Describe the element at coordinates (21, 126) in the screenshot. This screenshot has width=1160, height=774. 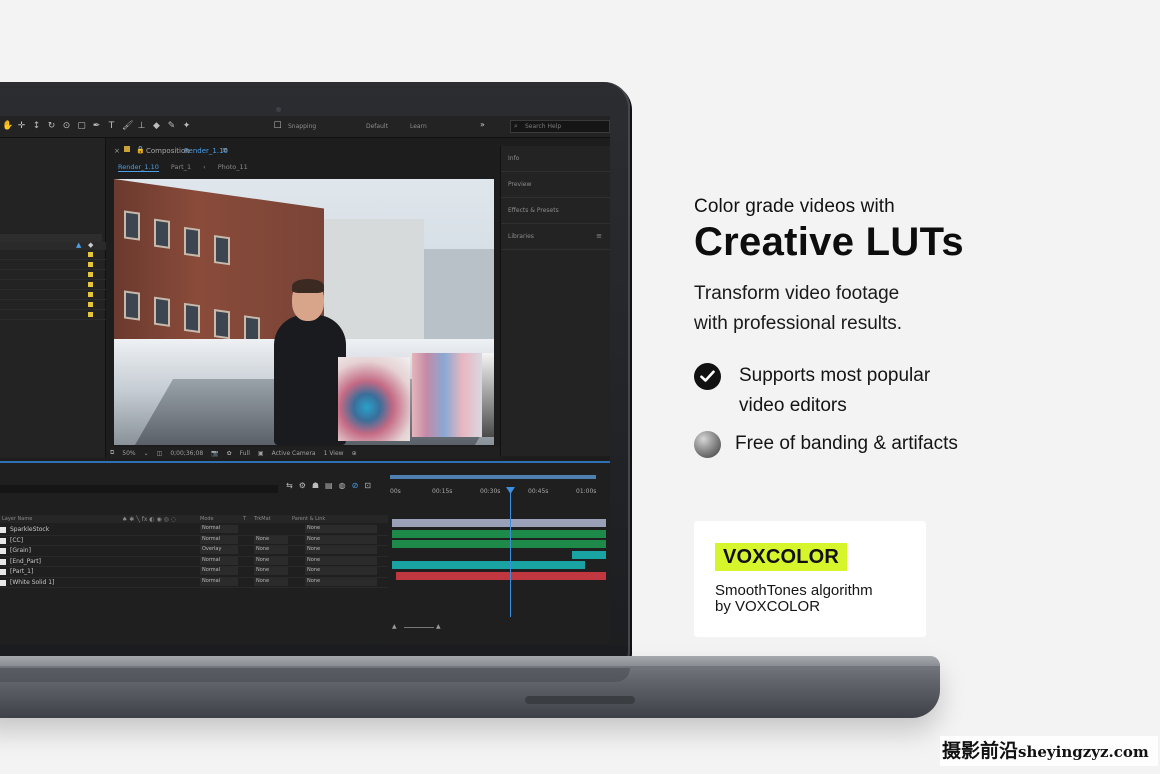
I see `move-tool-icon: ✛` at that location.